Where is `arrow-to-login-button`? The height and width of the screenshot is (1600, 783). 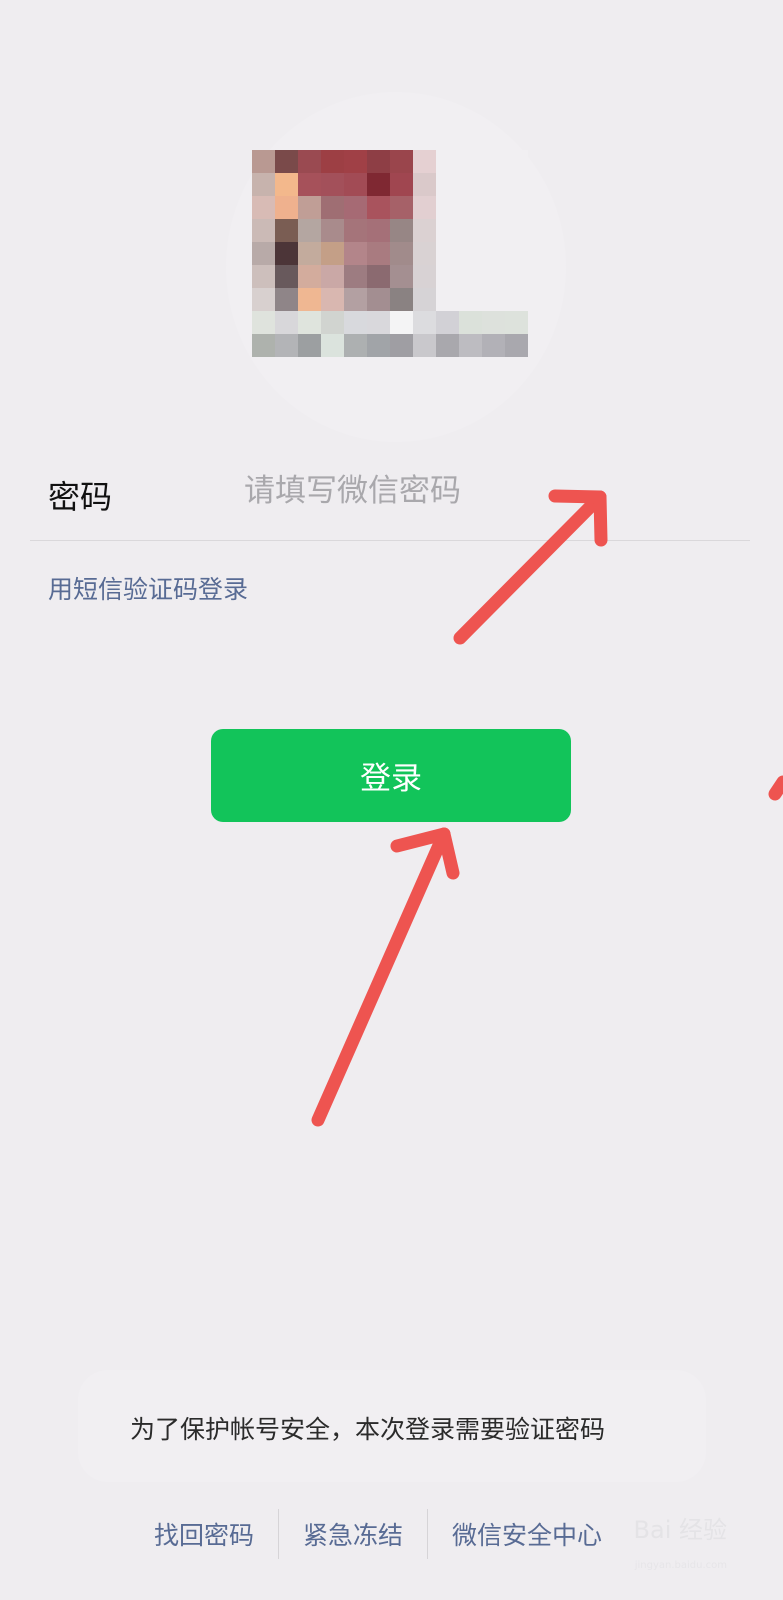 arrow-to-login-button is located at coordinates (385, 977).